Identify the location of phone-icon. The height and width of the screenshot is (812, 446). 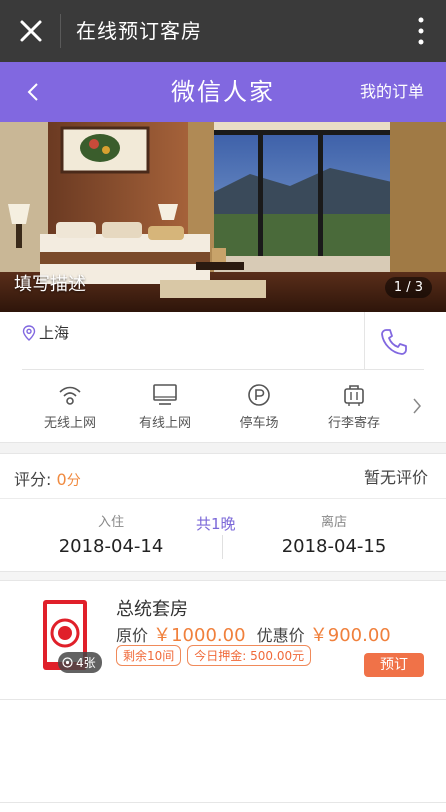
(394, 342).